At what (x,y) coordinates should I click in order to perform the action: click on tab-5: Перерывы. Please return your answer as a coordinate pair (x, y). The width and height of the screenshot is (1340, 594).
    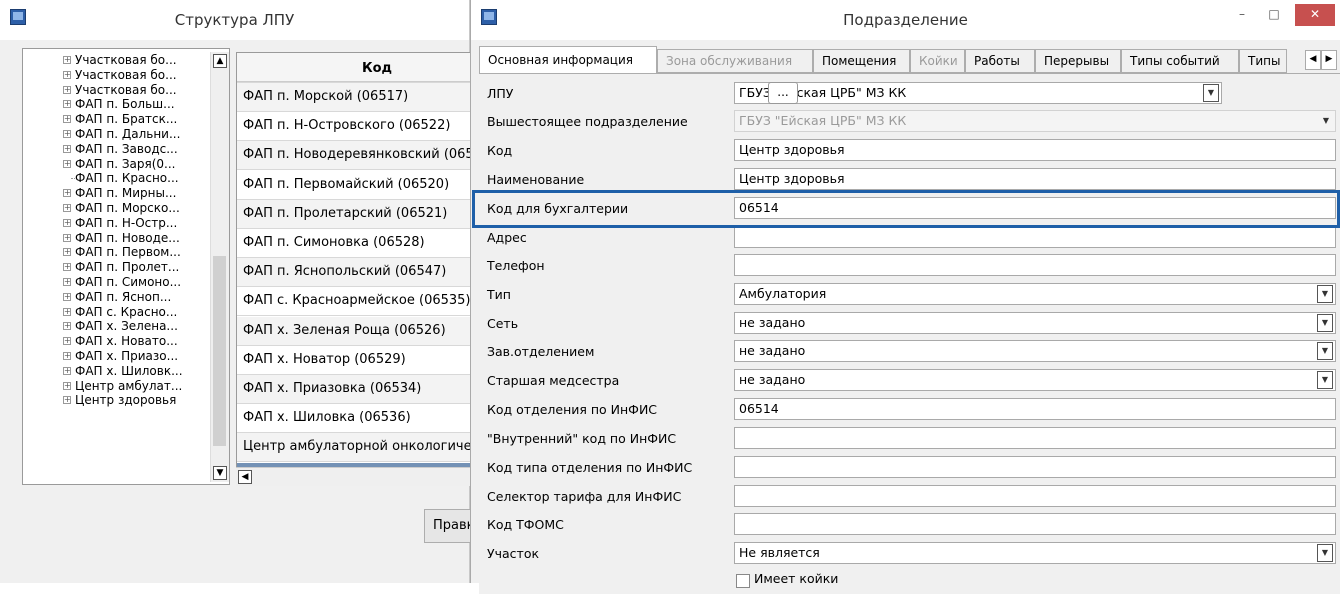
    Looking at the image, I should click on (1078, 61).